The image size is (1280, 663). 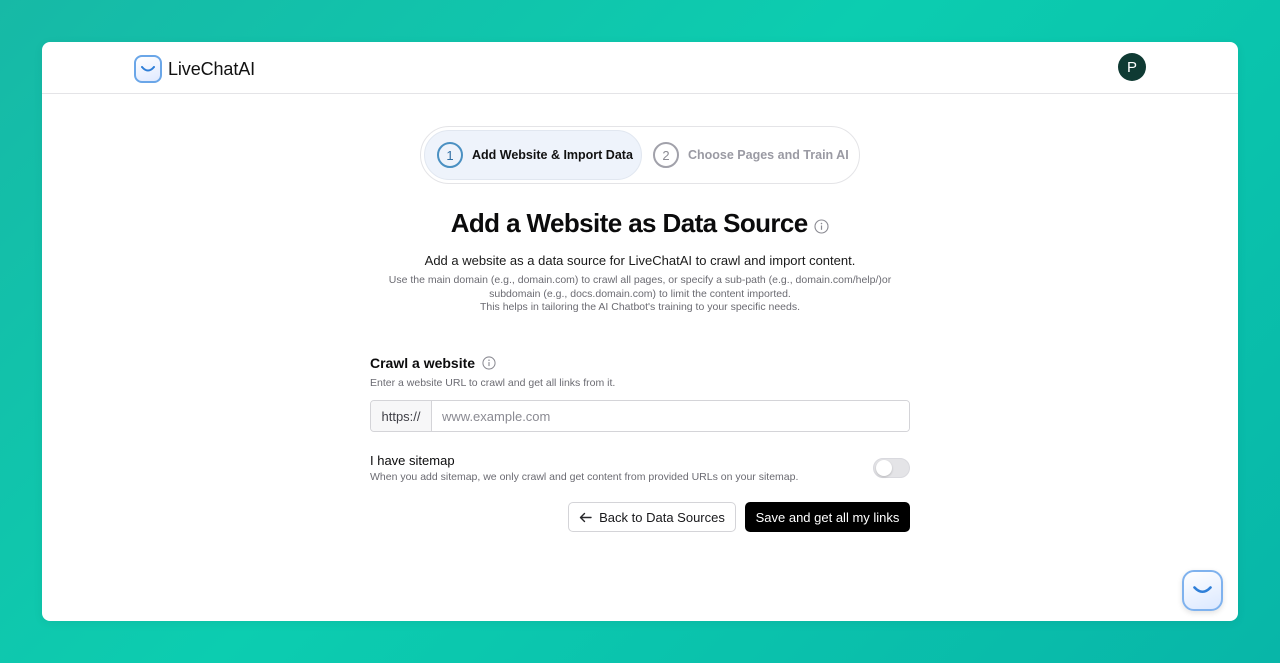 What do you see at coordinates (1202, 590) in the screenshot?
I see `chat-widget-icon` at bounding box center [1202, 590].